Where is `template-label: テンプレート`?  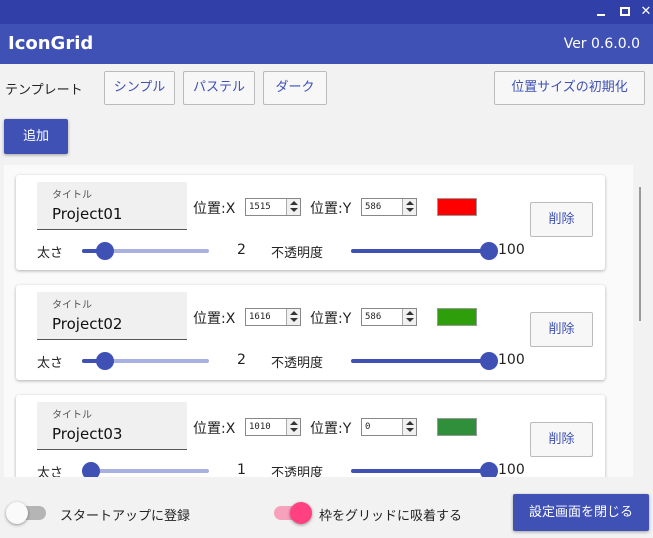 template-label: テンプレート is located at coordinates (44, 90).